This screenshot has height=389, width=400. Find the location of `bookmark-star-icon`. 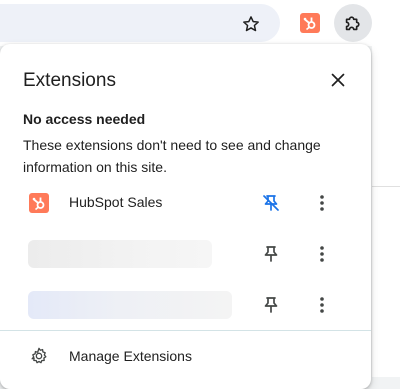

bookmark-star-icon is located at coordinates (251, 24).